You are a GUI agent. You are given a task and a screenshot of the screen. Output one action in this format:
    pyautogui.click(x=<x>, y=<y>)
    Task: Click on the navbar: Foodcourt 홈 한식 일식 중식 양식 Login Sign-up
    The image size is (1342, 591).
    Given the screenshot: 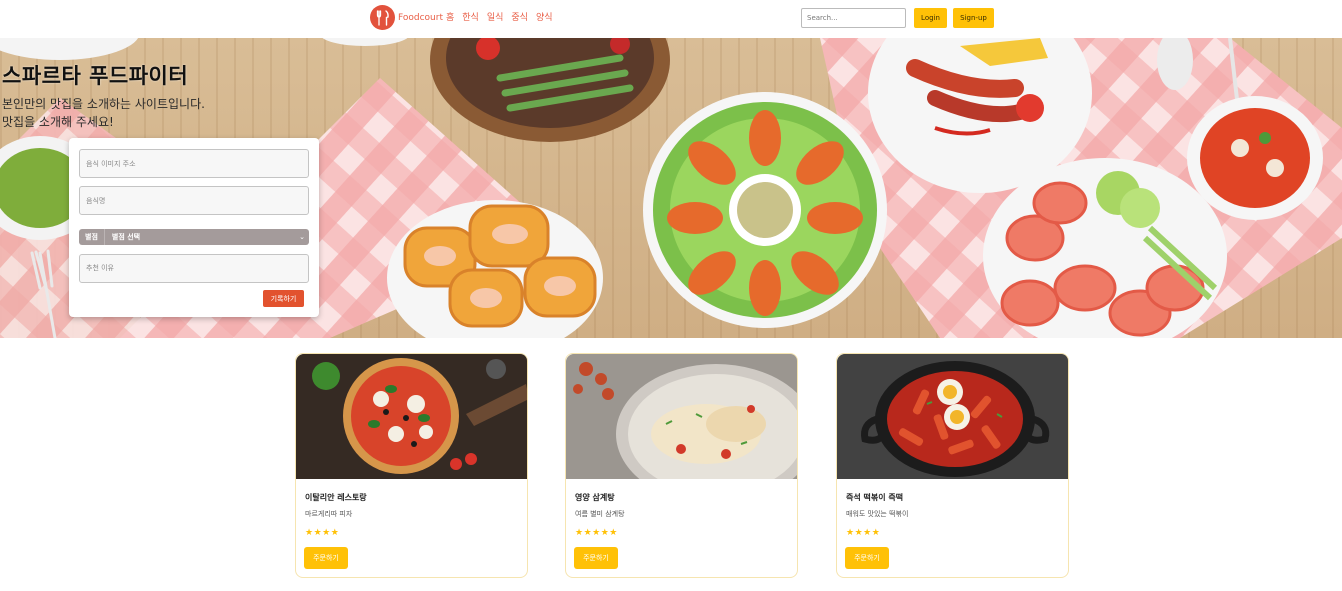 What is the action you would take?
    pyautogui.click(x=671, y=19)
    